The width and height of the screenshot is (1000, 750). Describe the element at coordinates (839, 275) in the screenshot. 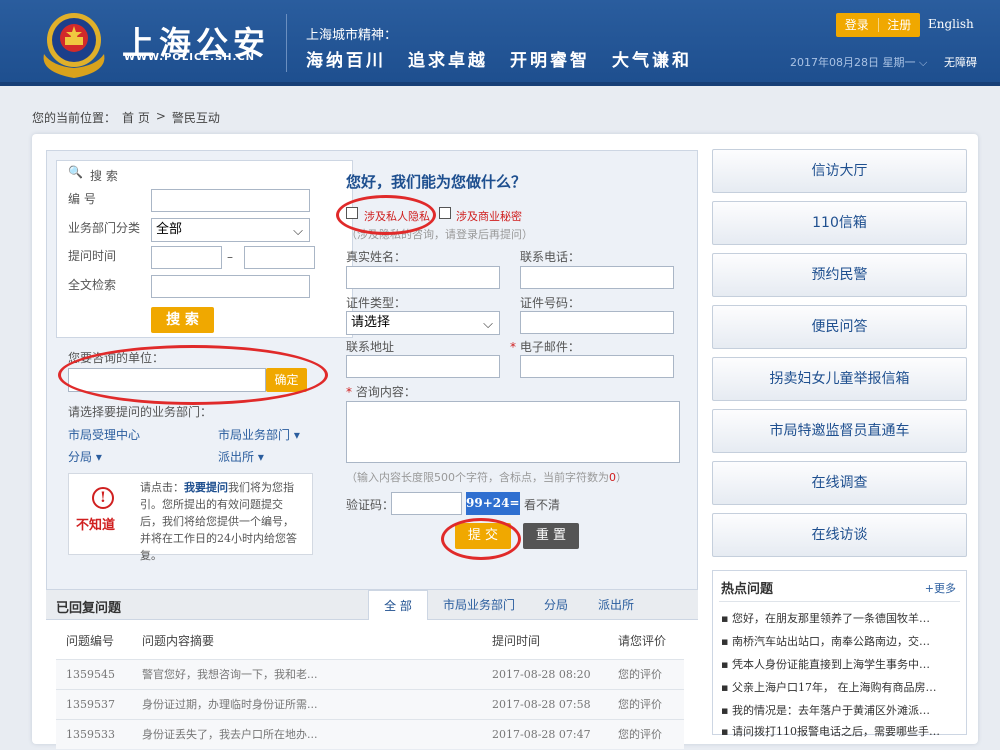

I see `sidebar-item-appointment: 预约民警` at that location.